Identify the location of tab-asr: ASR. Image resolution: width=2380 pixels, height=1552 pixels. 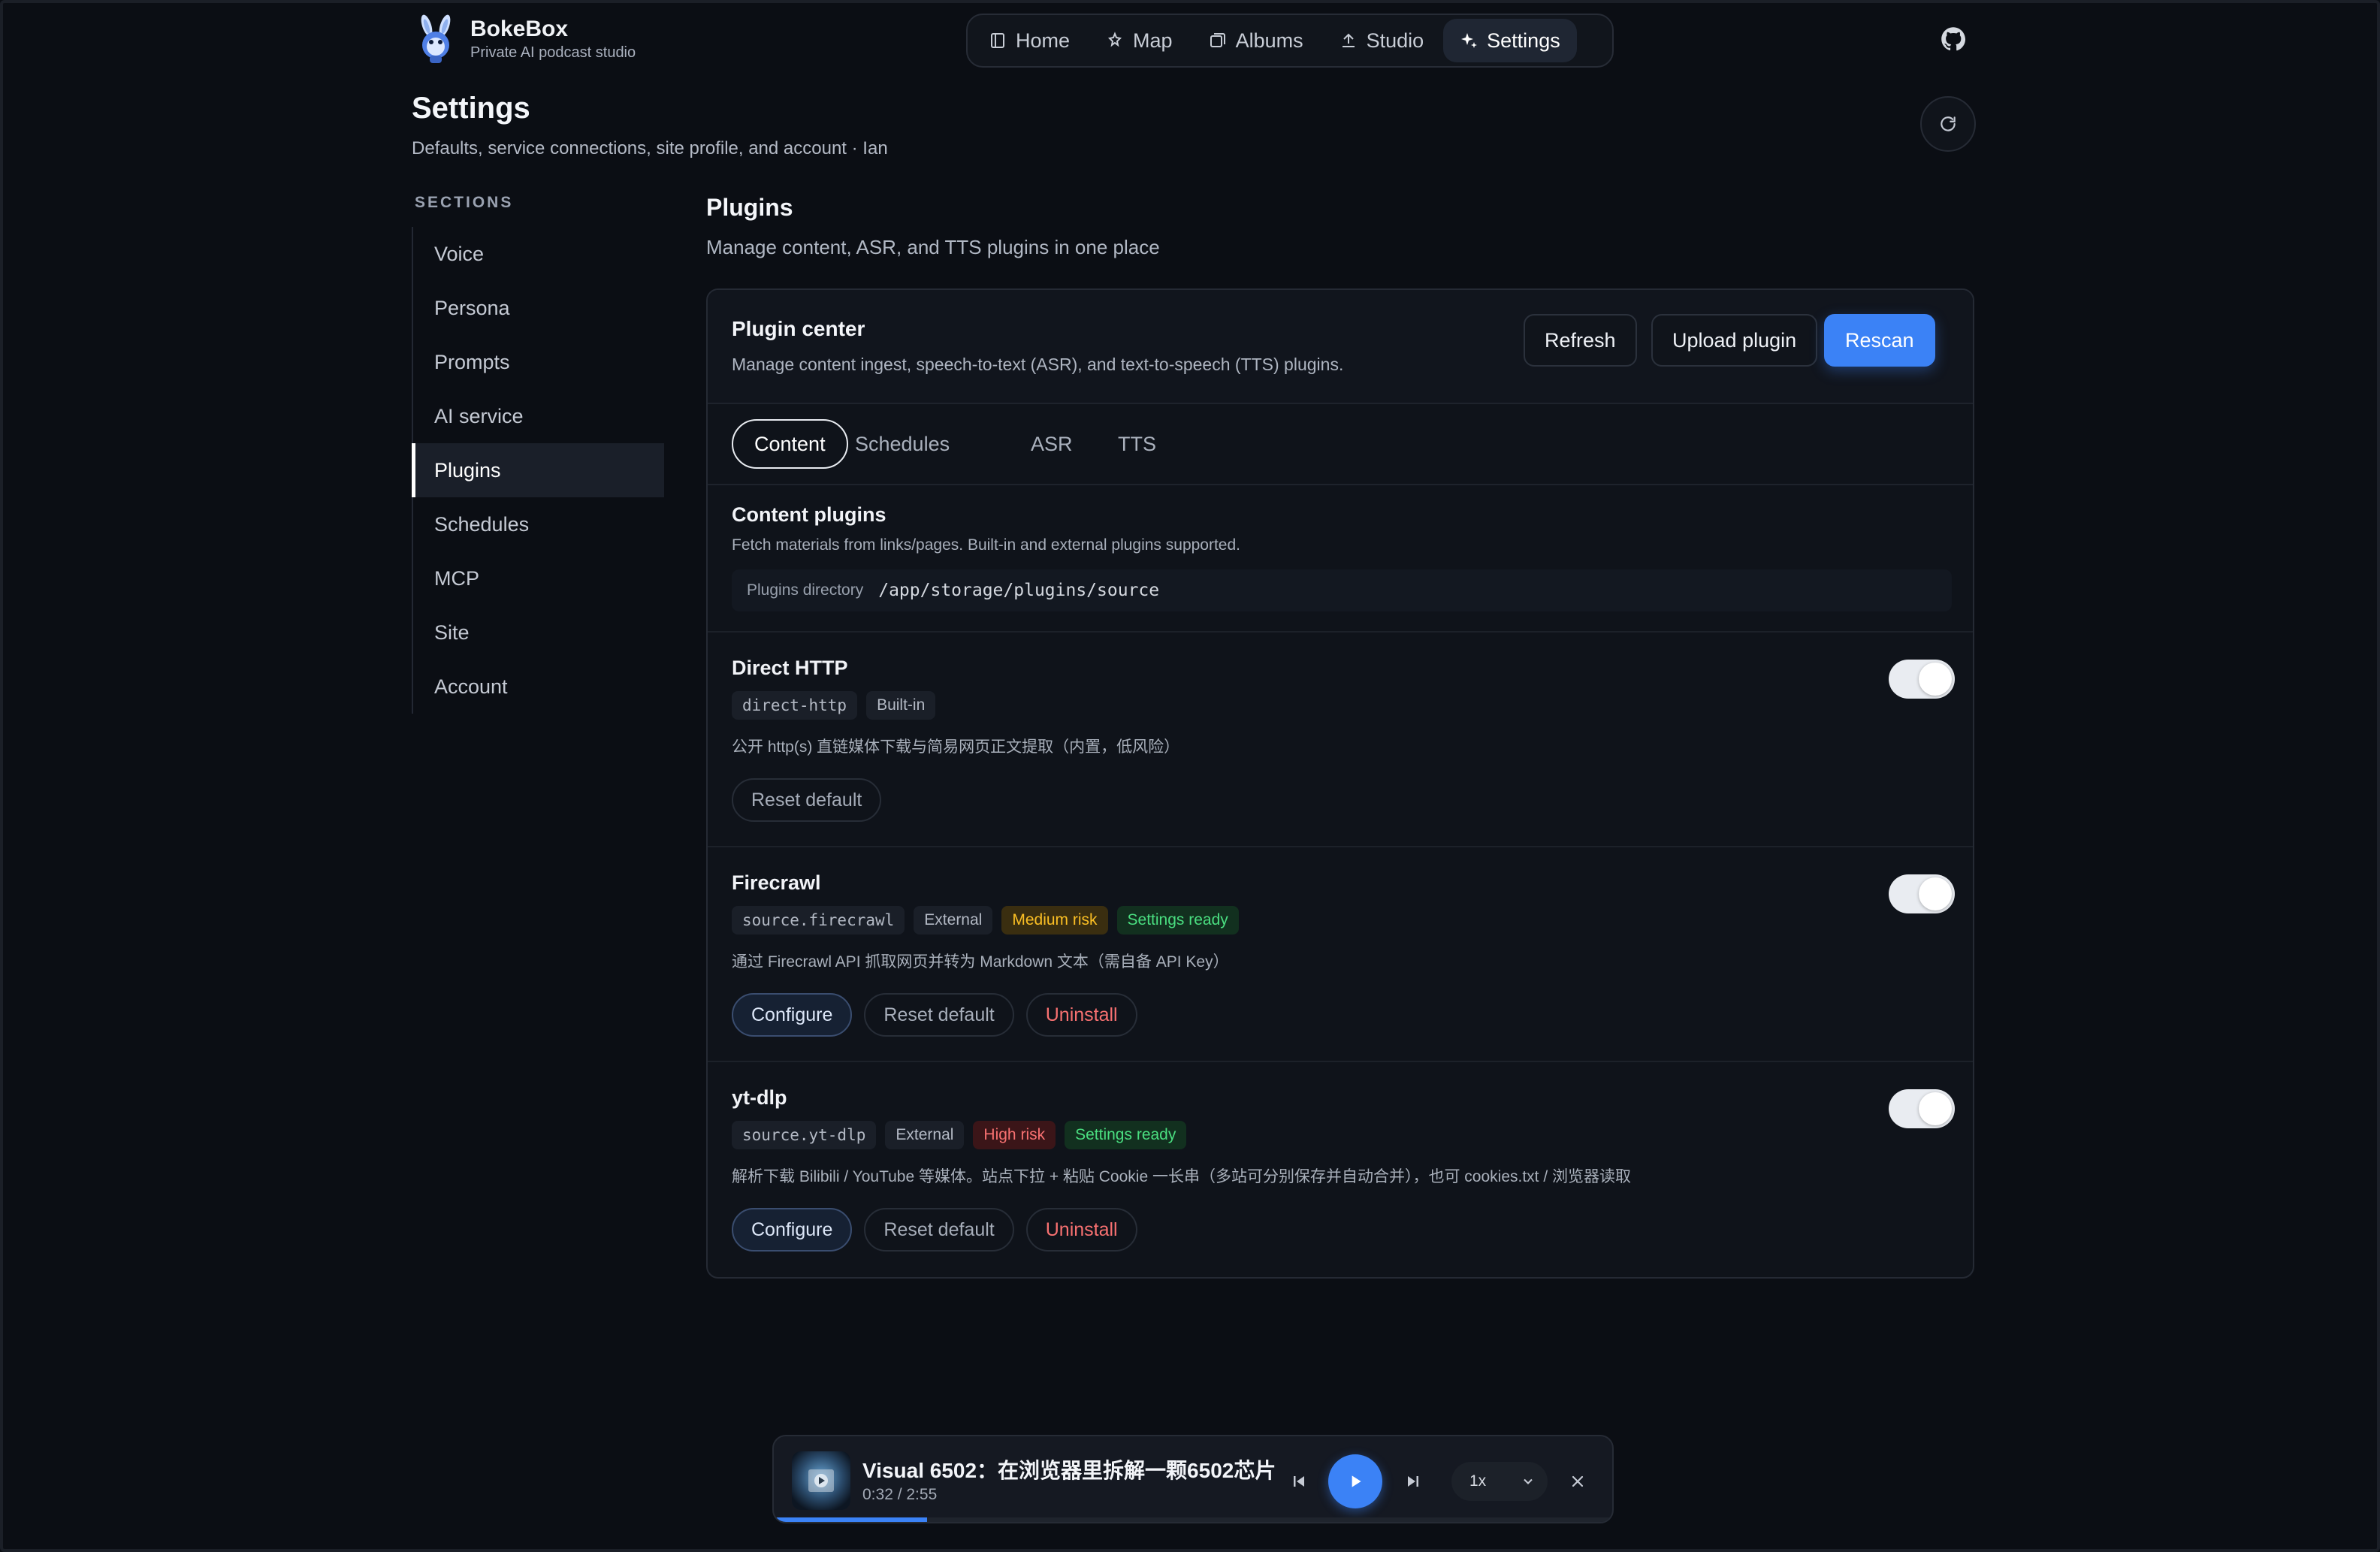
(1052, 444).